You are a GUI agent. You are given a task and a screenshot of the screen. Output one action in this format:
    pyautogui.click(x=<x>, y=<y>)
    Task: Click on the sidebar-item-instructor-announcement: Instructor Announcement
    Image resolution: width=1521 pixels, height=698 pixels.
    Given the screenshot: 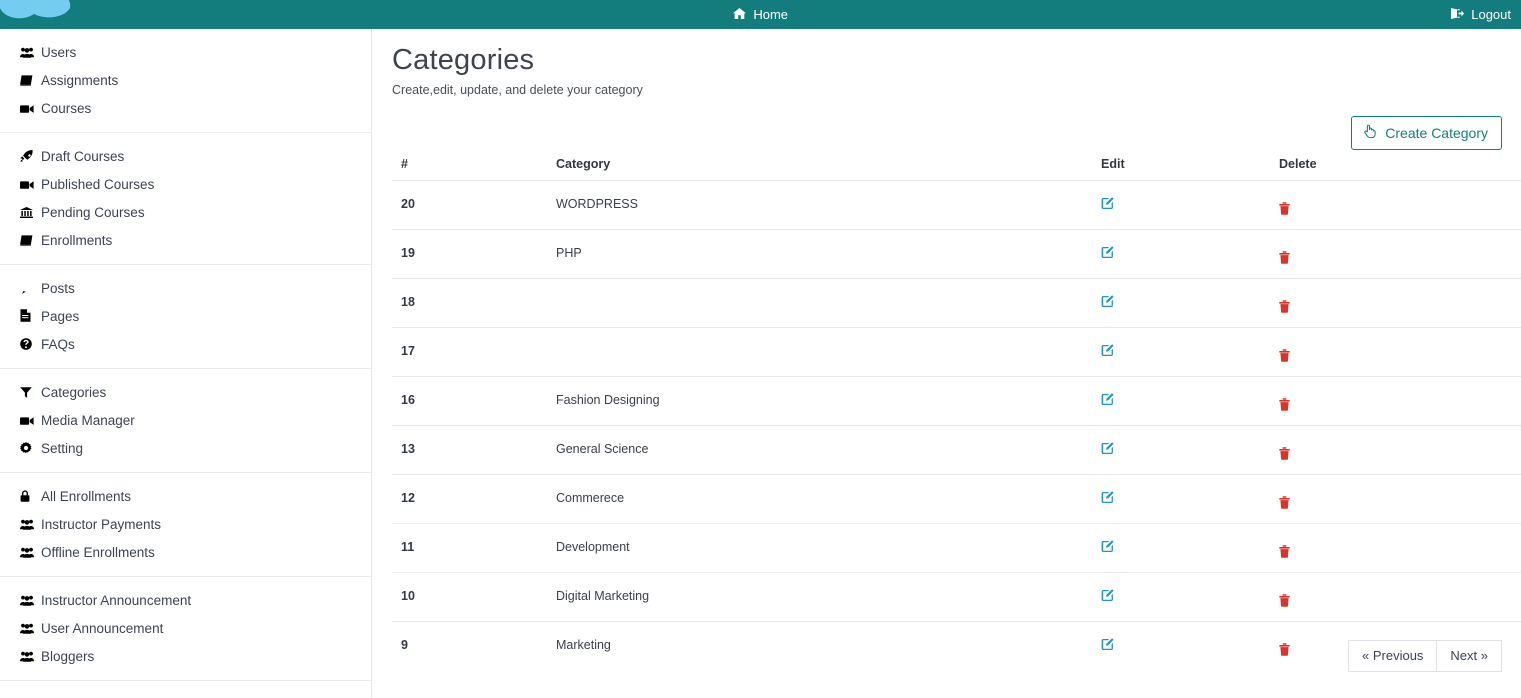 What is the action you would take?
    pyautogui.click(x=185, y=601)
    